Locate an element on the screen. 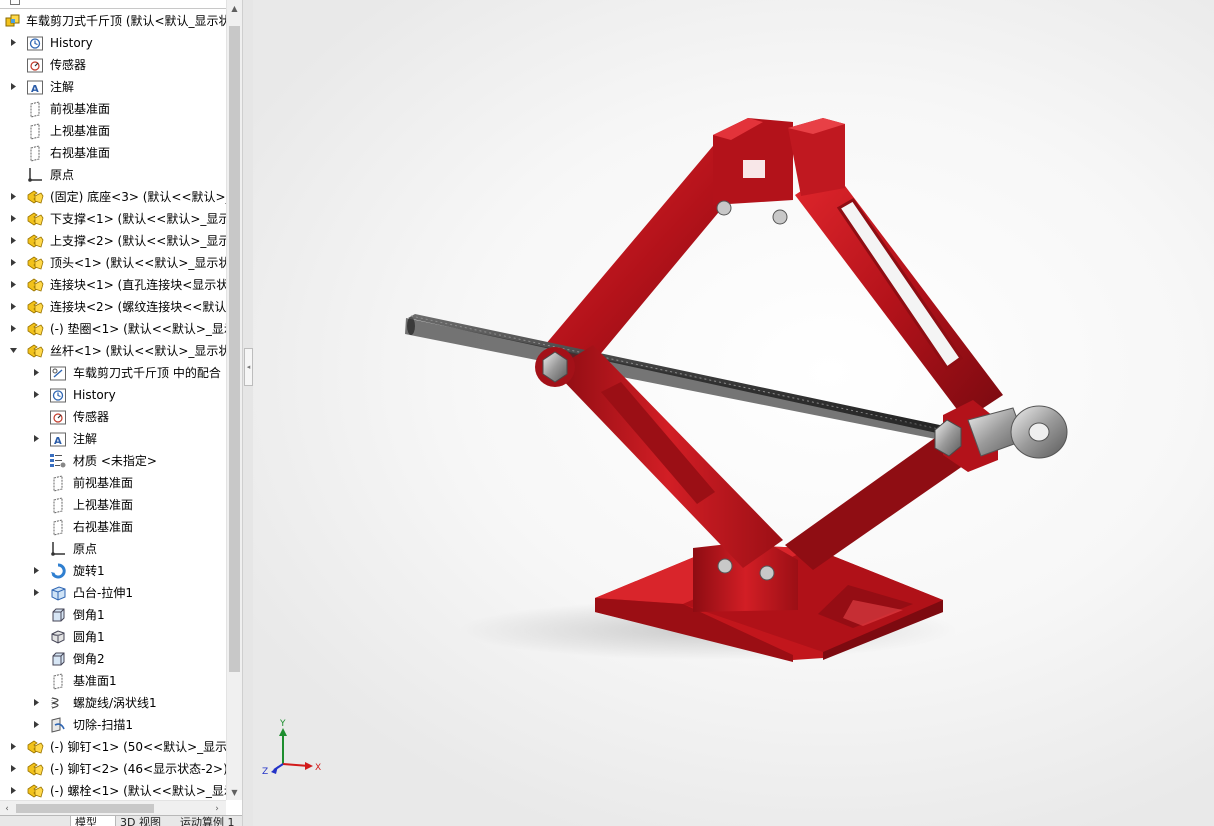 Image resolution: width=1214 pixels, height=826 pixels. bottom-tab-bar: 模型 3D 视图 运动算例 1 is located at coordinates (121, 820).